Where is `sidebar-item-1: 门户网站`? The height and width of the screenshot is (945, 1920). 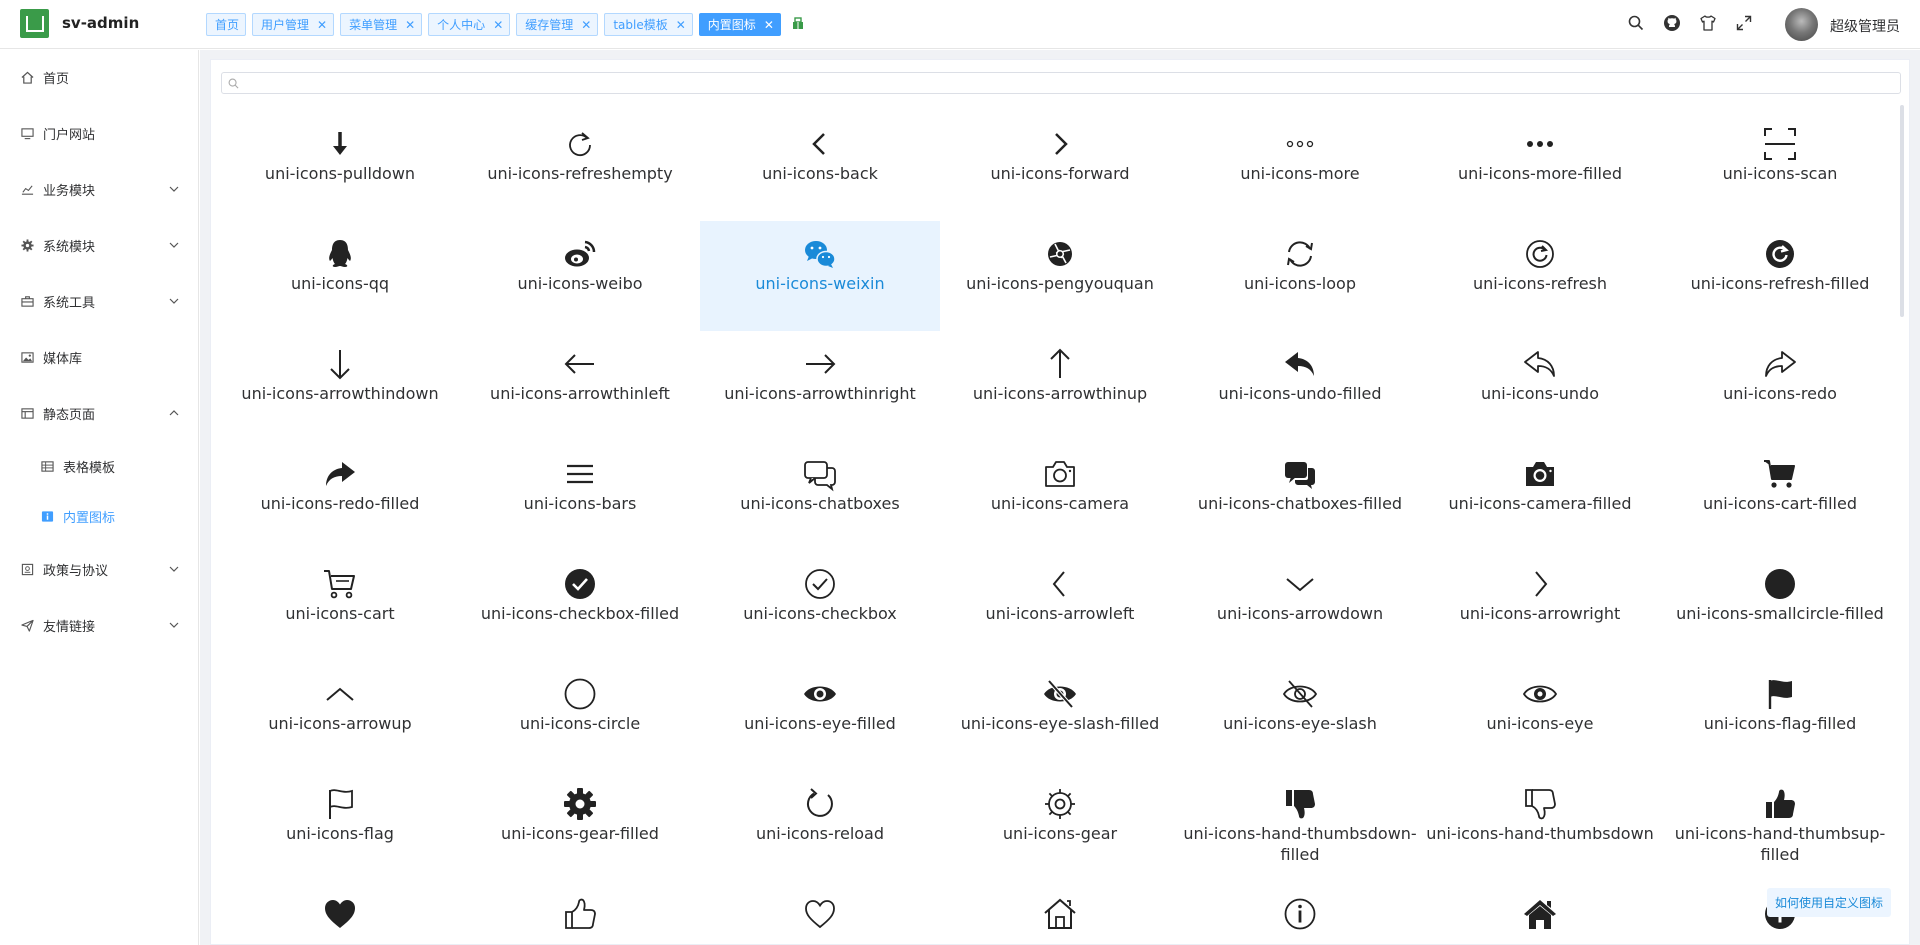 sidebar-item-1: 门户网站 is located at coordinates (99, 133).